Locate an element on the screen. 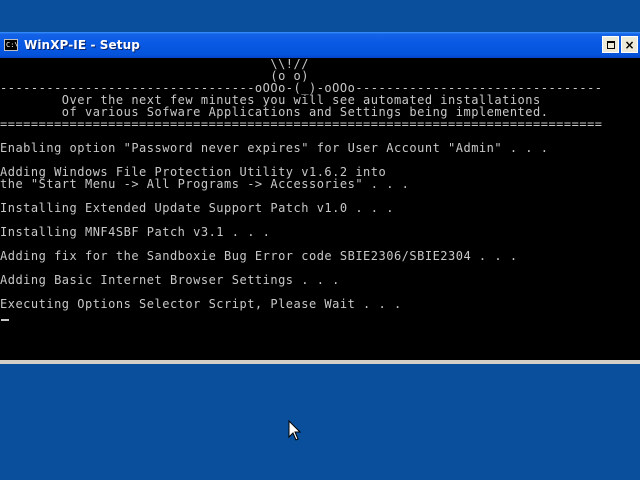 The image size is (640, 480). maximize-icon is located at coordinates (610, 44).